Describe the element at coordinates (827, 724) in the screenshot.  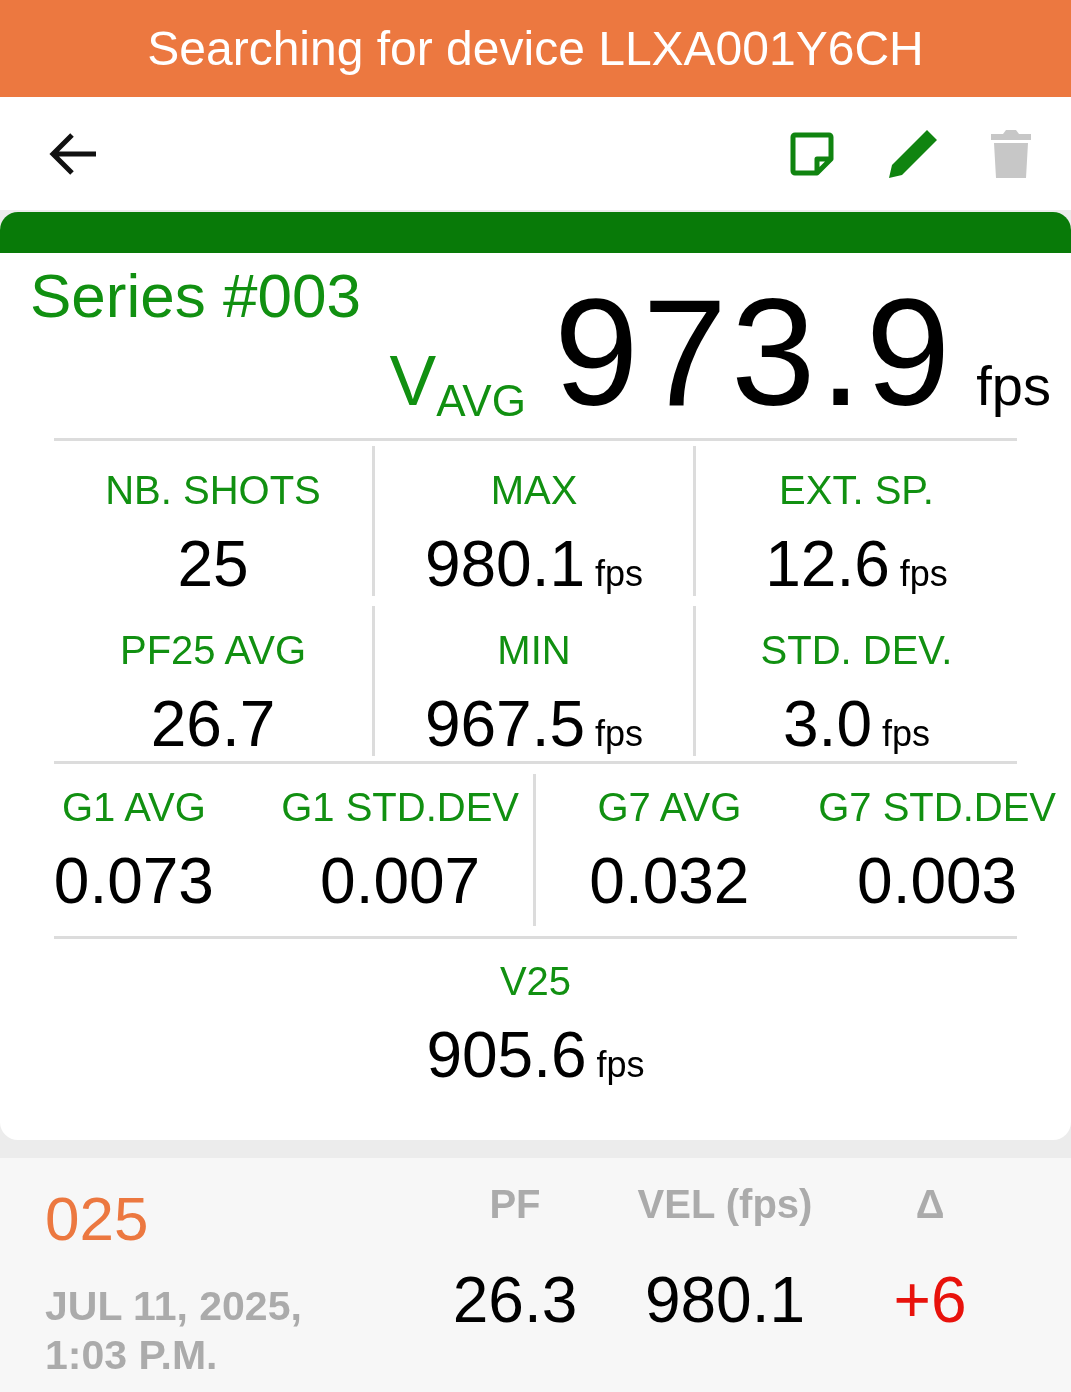
I see `stat-value: 3.0` at that location.